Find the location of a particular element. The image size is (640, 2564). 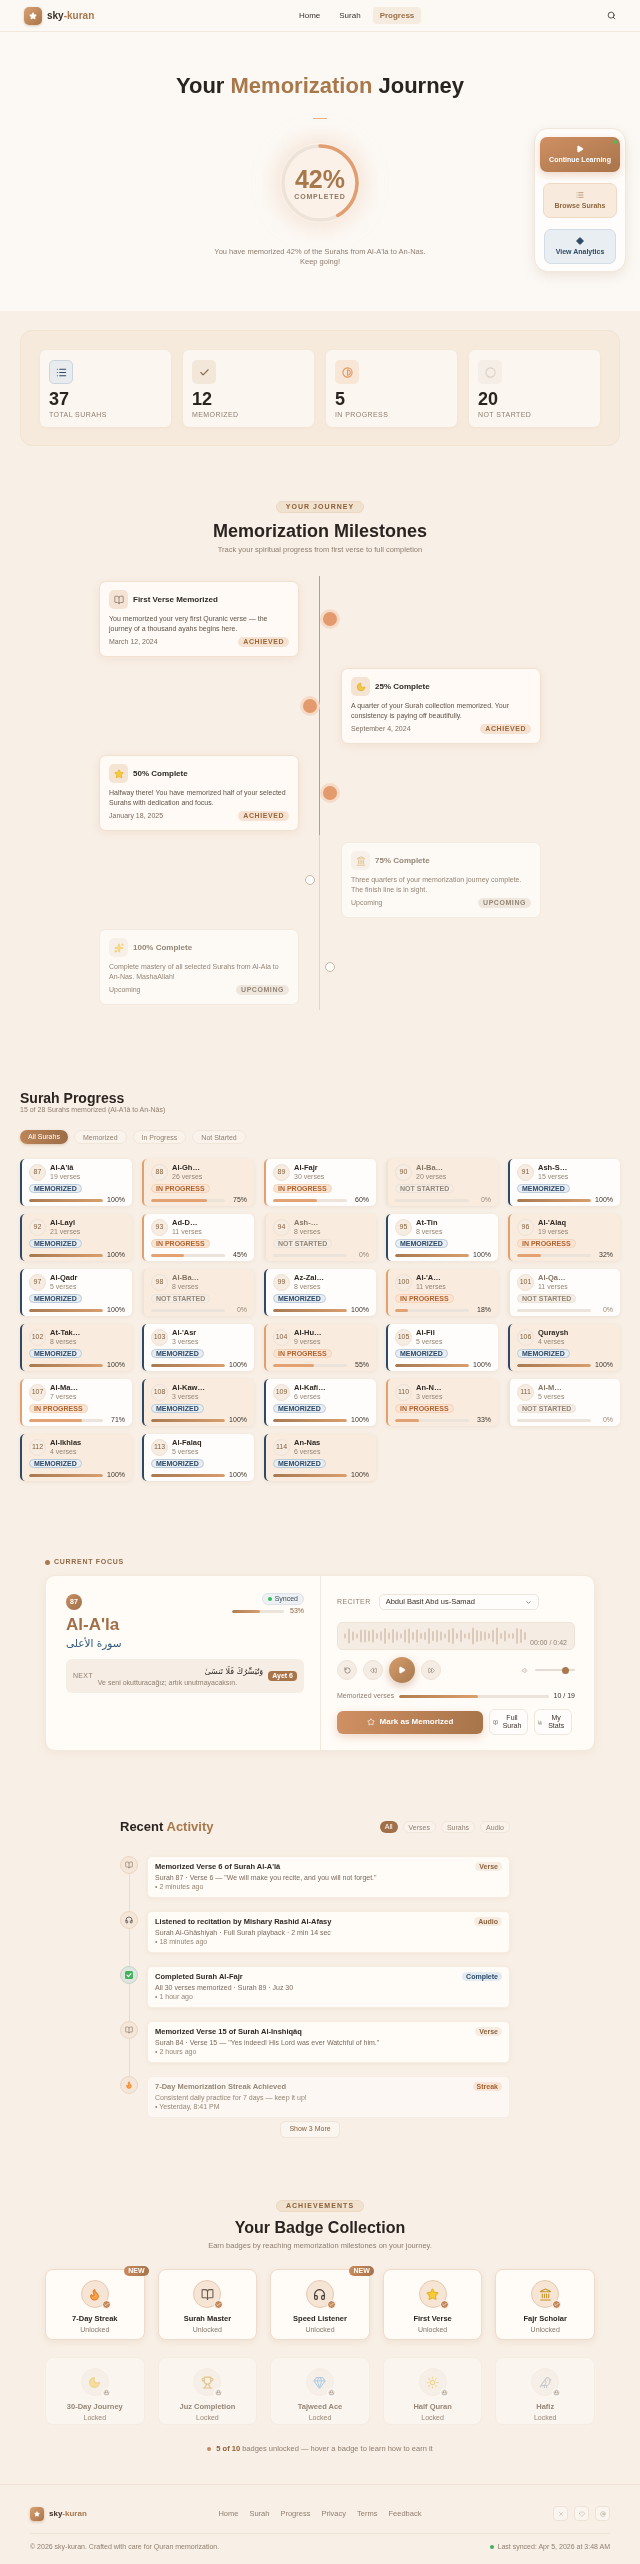

volume-thumb is located at coordinates (565, 1670).